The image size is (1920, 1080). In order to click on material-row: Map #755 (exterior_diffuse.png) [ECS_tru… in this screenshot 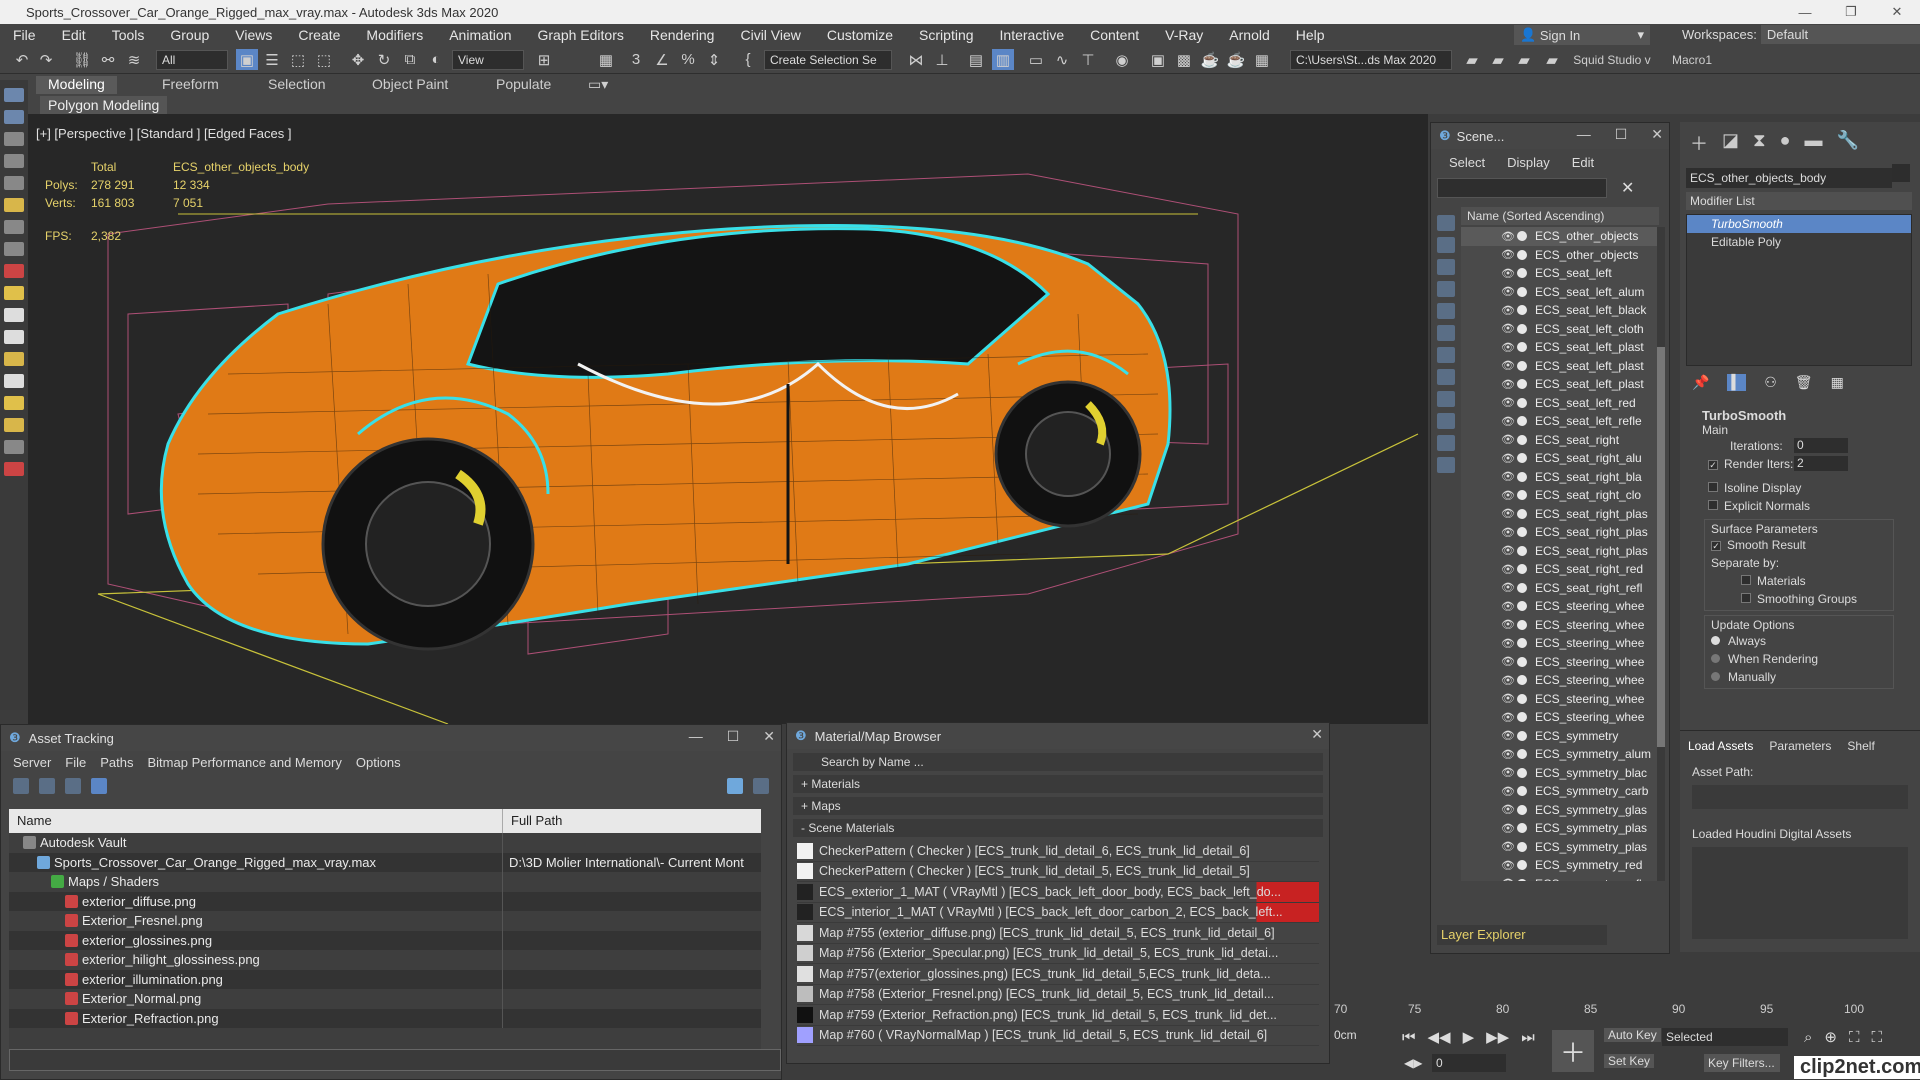, I will do `click(1058, 933)`.